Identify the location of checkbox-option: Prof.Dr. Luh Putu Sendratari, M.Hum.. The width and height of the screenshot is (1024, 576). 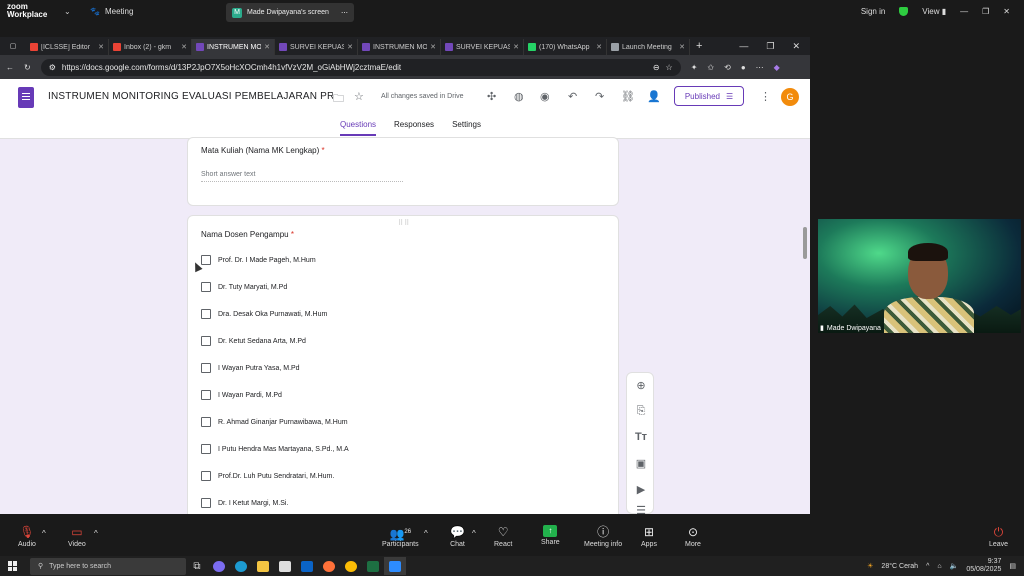
(267, 476).